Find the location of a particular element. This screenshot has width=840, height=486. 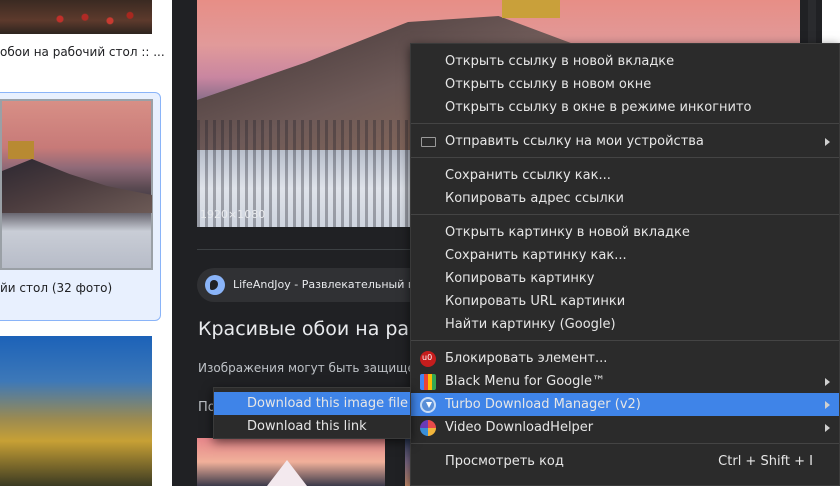

black-menu-icon is located at coordinates (428, 382).